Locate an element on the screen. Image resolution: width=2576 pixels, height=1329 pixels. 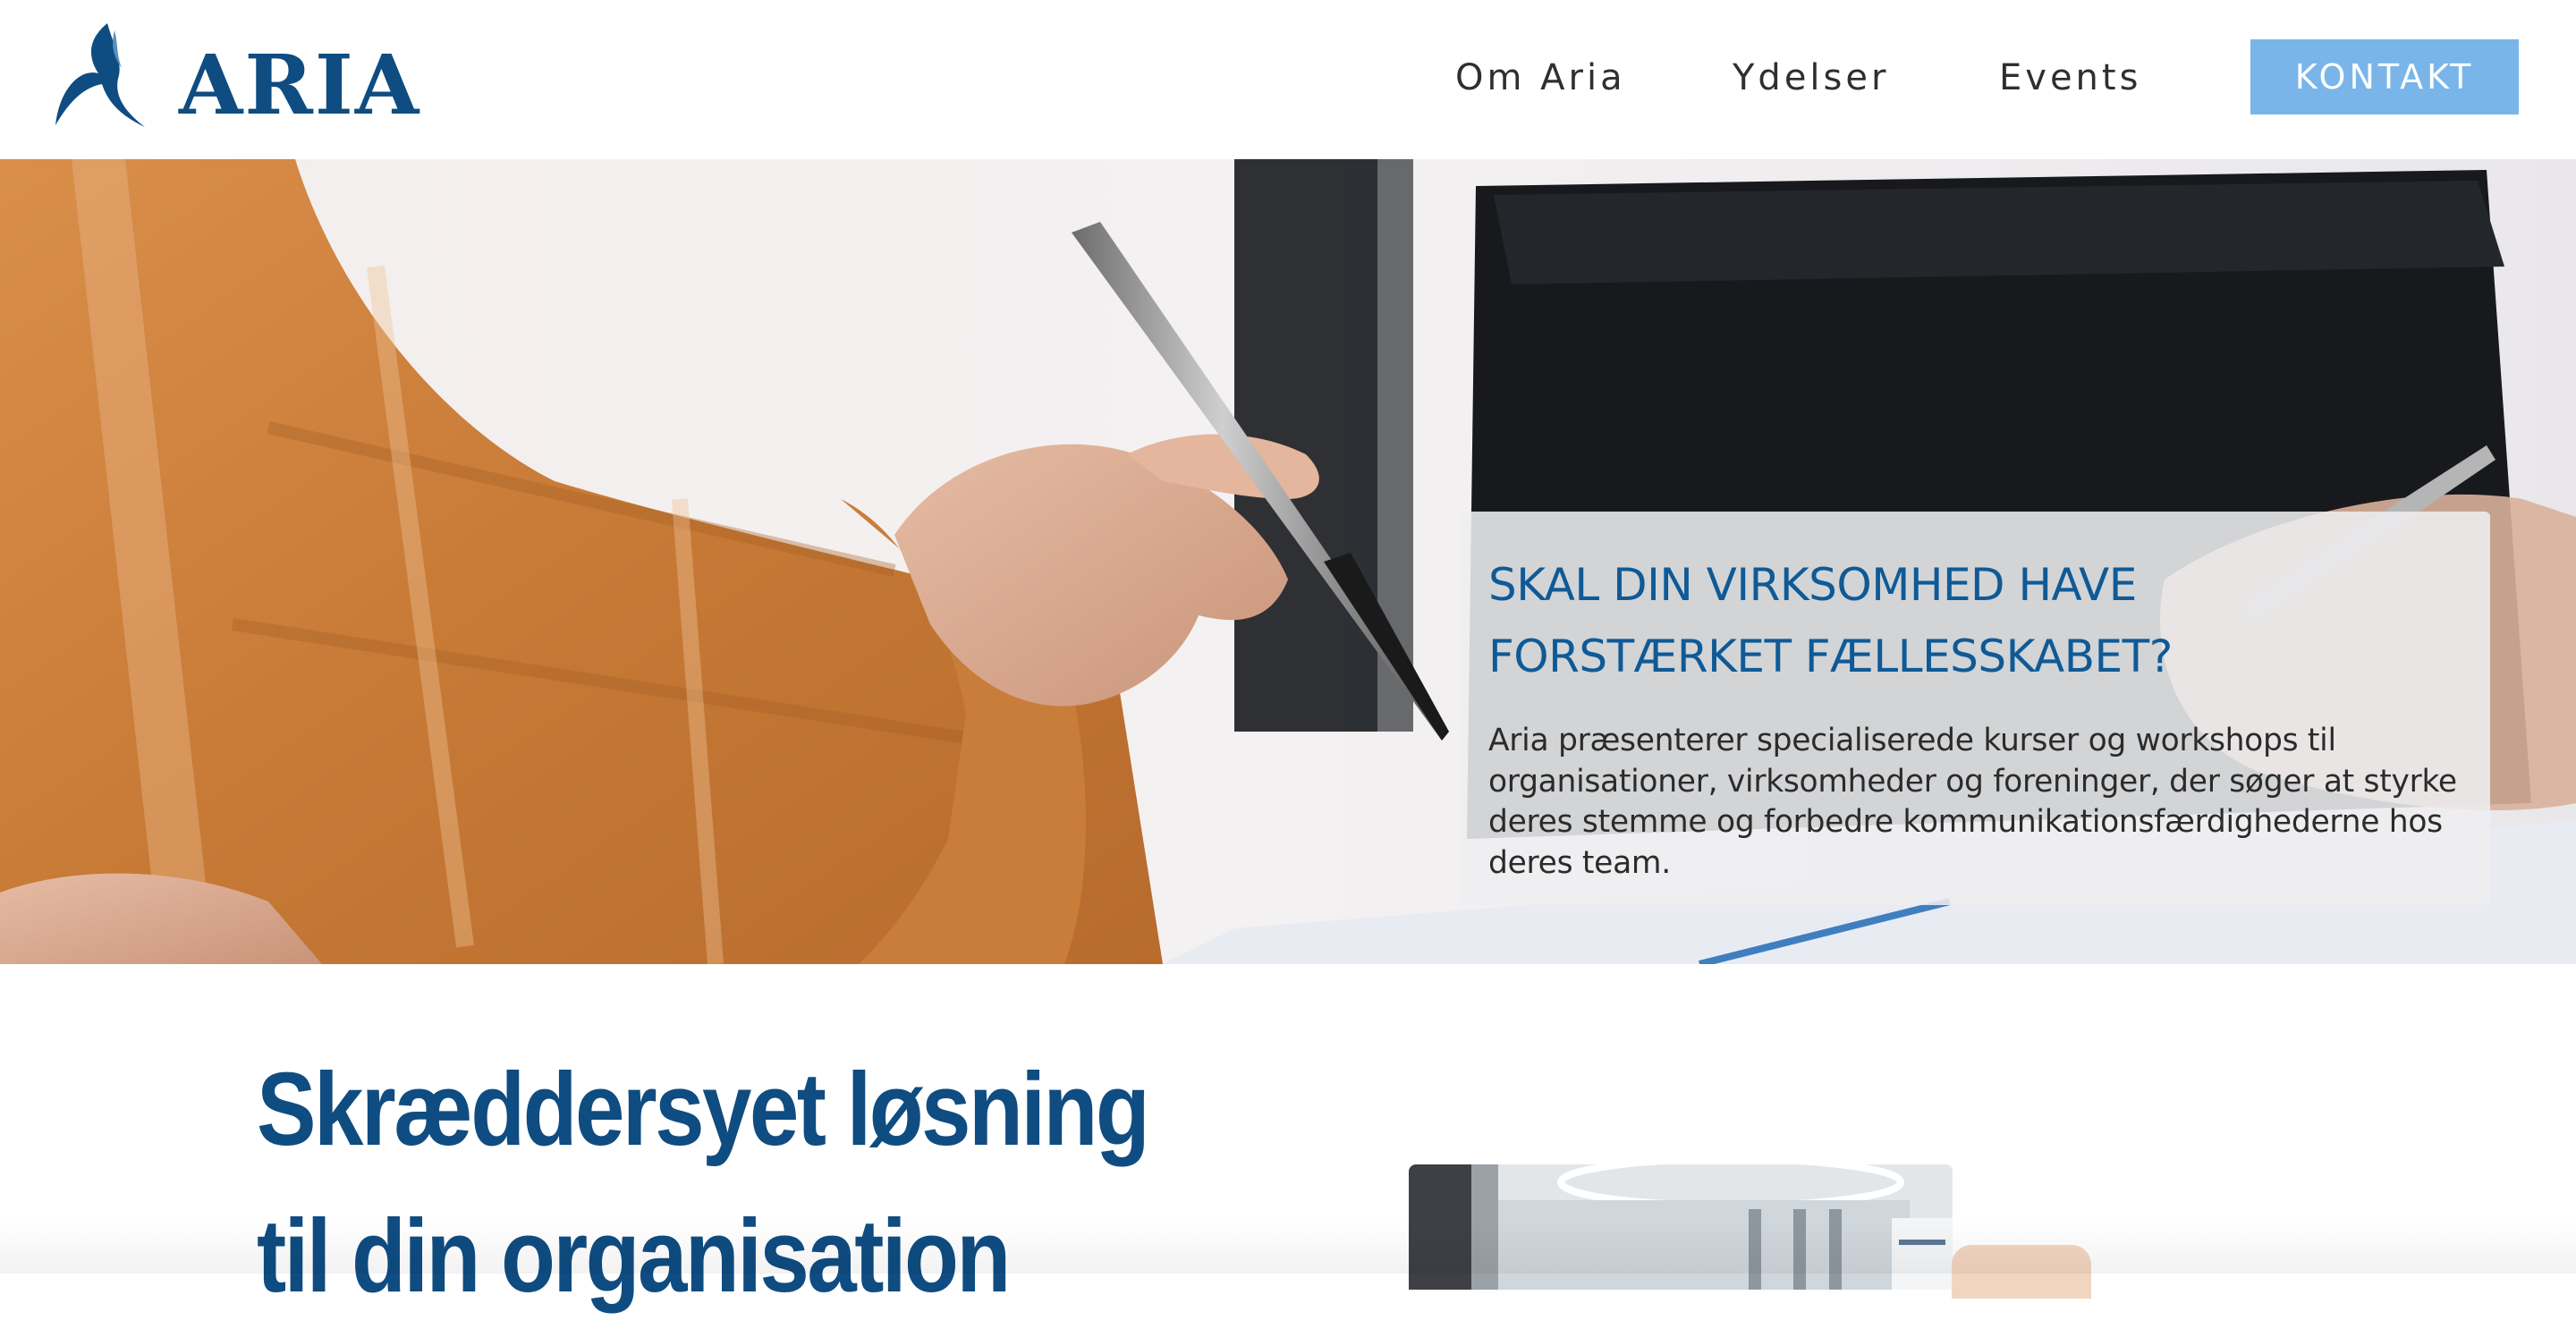
site-header: ARIA Om Aria Ydelser Events KONTAKT is located at coordinates (1288, 79).